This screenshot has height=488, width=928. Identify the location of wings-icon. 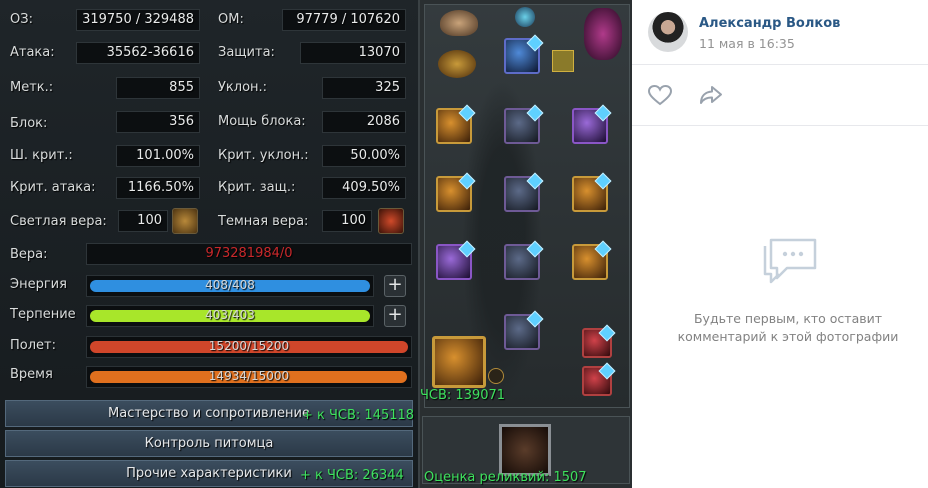
(459, 23).